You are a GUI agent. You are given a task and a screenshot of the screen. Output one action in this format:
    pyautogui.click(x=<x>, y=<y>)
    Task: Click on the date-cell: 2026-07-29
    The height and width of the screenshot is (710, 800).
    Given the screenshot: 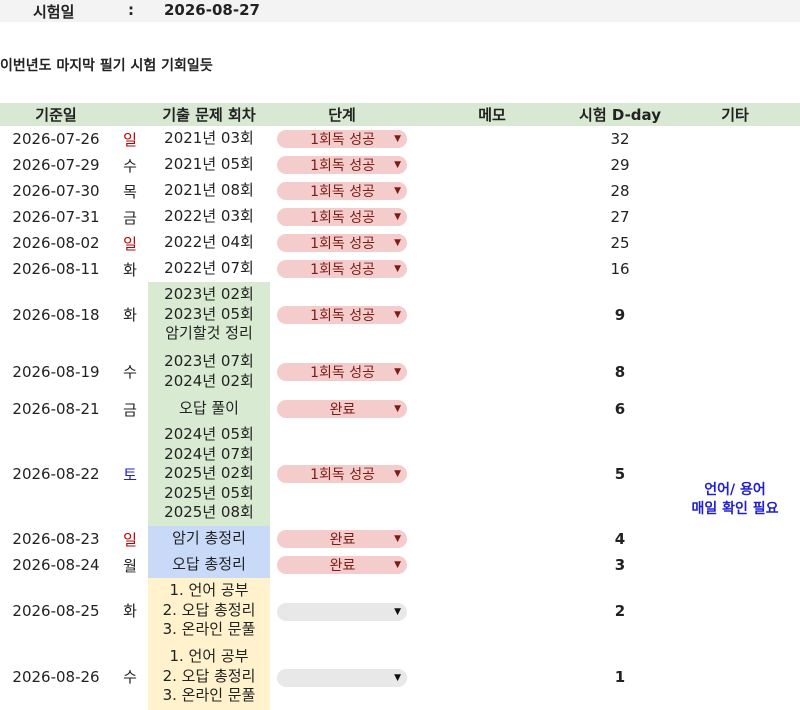 What is the action you would take?
    pyautogui.click(x=56, y=165)
    